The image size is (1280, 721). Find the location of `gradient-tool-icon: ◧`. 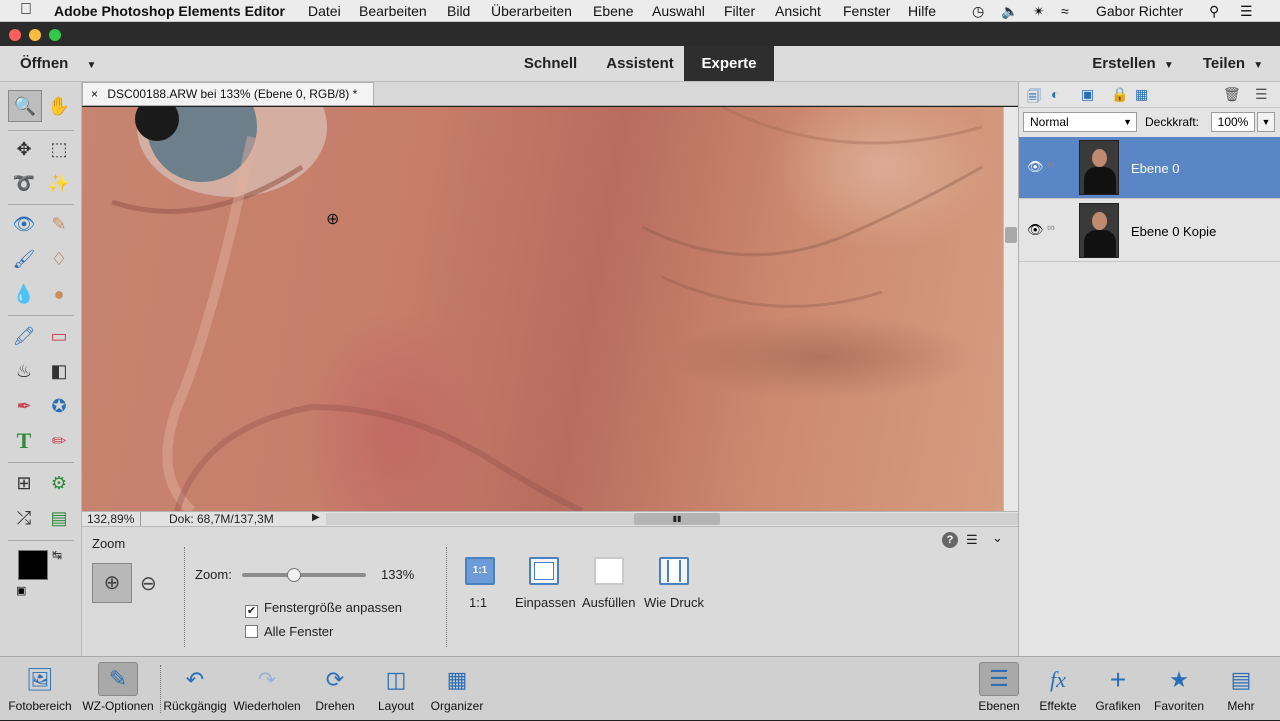

gradient-tool-icon: ◧ is located at coordinates (59, 371).